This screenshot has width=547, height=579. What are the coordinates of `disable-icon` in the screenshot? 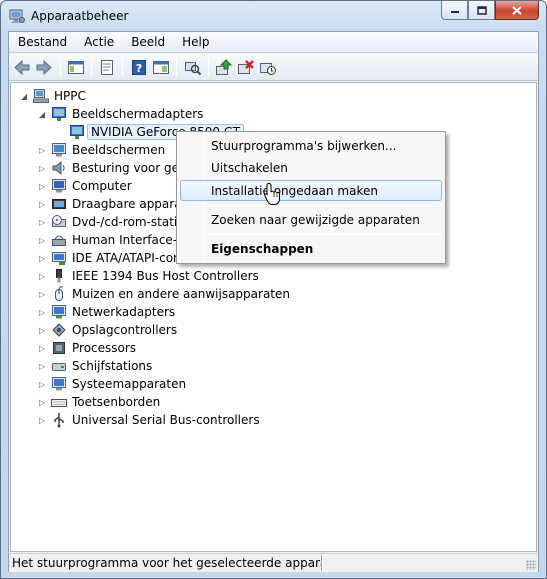 It's located at (268, 67).